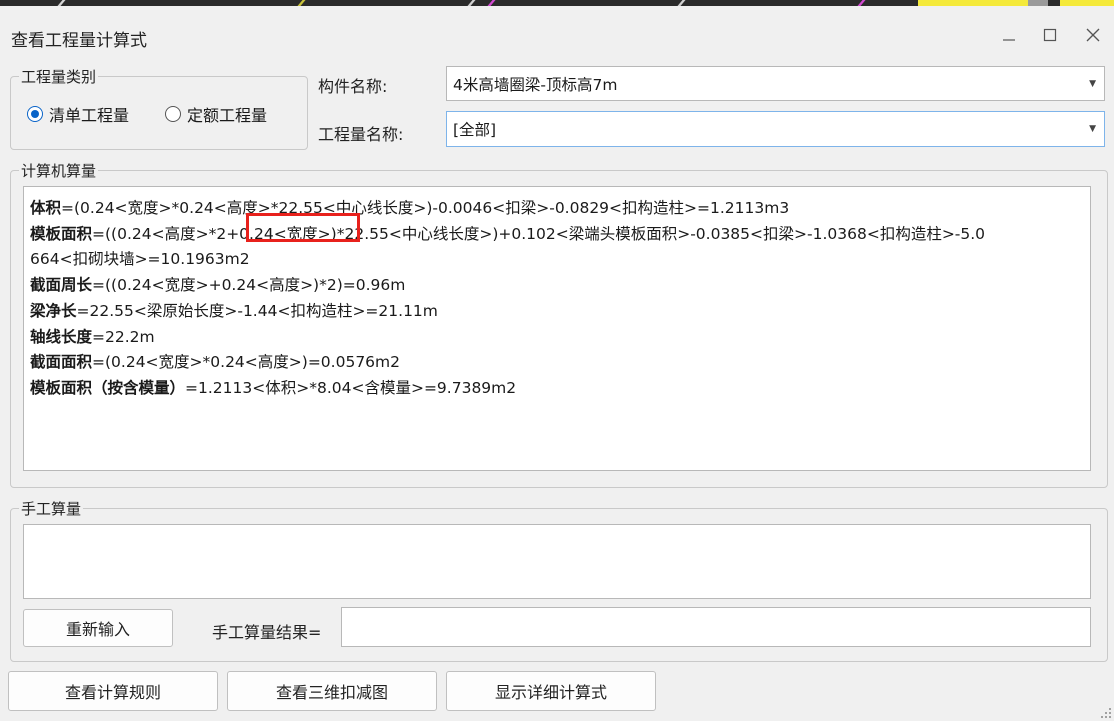 This screenshot has height=721, width=1114. Describe the element at coordinates (140, 259) in the screenshot. I see `calc-line: 664<扣砌块墙>=10.1963m2` at that location.